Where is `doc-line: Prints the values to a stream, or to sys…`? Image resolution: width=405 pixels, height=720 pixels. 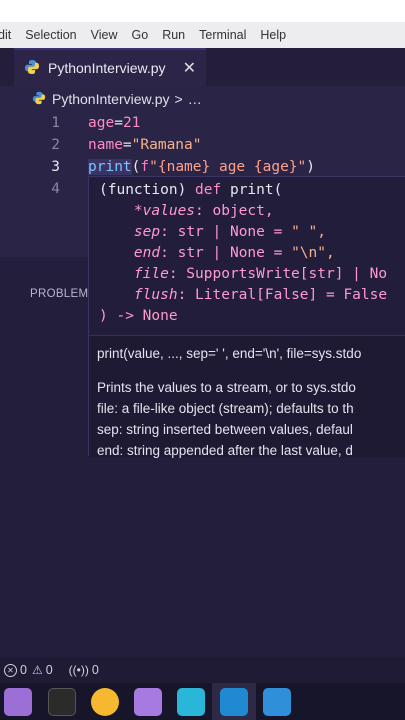
doc-line: Prints the values to a stream, or to sys… is located at coordinates (226, 387).